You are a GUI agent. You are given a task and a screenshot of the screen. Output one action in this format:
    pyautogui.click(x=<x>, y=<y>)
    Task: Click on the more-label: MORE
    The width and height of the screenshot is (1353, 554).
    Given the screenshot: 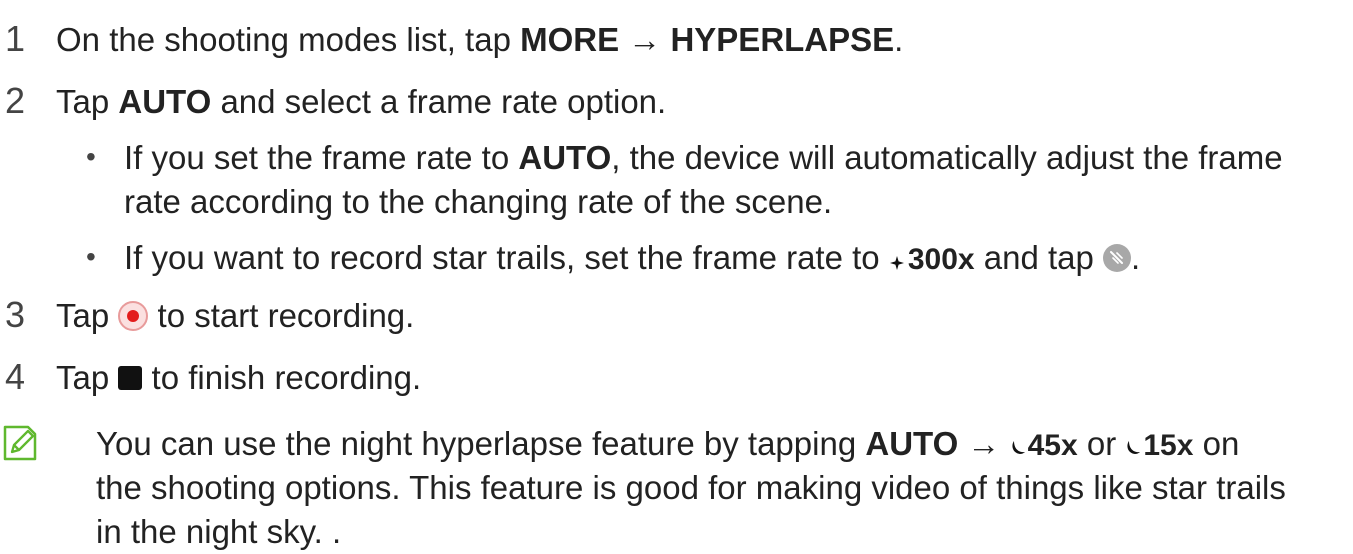 What is the action you would take?
    pyautogui.click(x=570, y=39)
    